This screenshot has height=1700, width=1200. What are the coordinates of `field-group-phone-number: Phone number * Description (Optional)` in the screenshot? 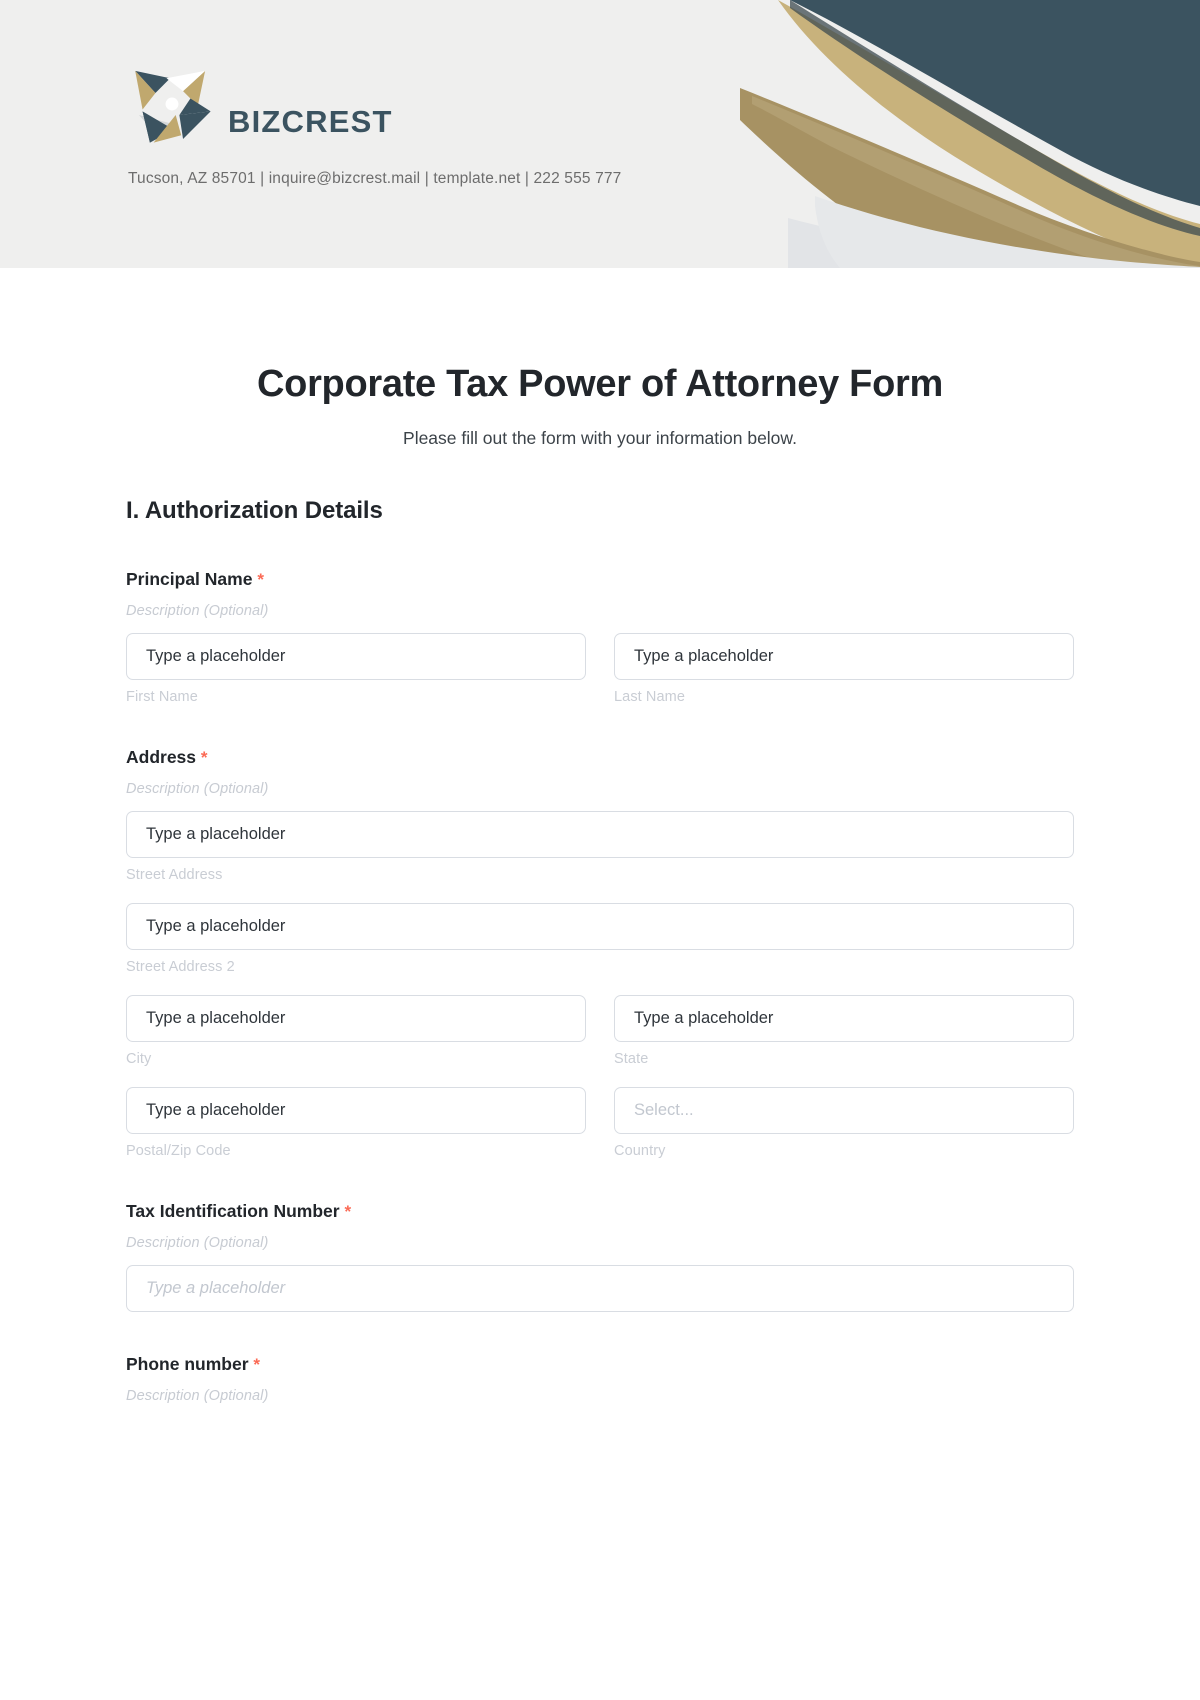 It's located at (600, 1379).